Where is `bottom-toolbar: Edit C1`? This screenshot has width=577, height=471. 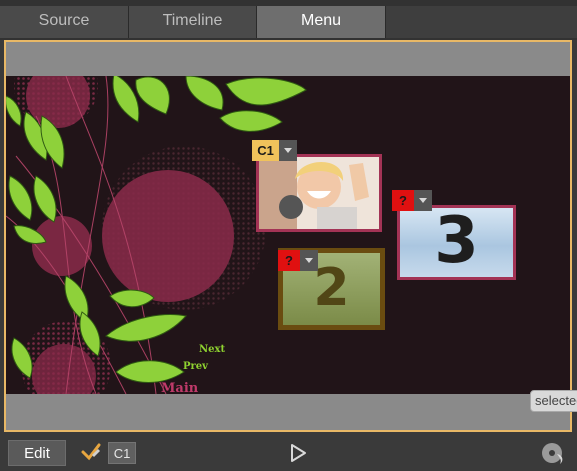 bottom-toolbar: Edit C1 is located at coordinates (288, 452).